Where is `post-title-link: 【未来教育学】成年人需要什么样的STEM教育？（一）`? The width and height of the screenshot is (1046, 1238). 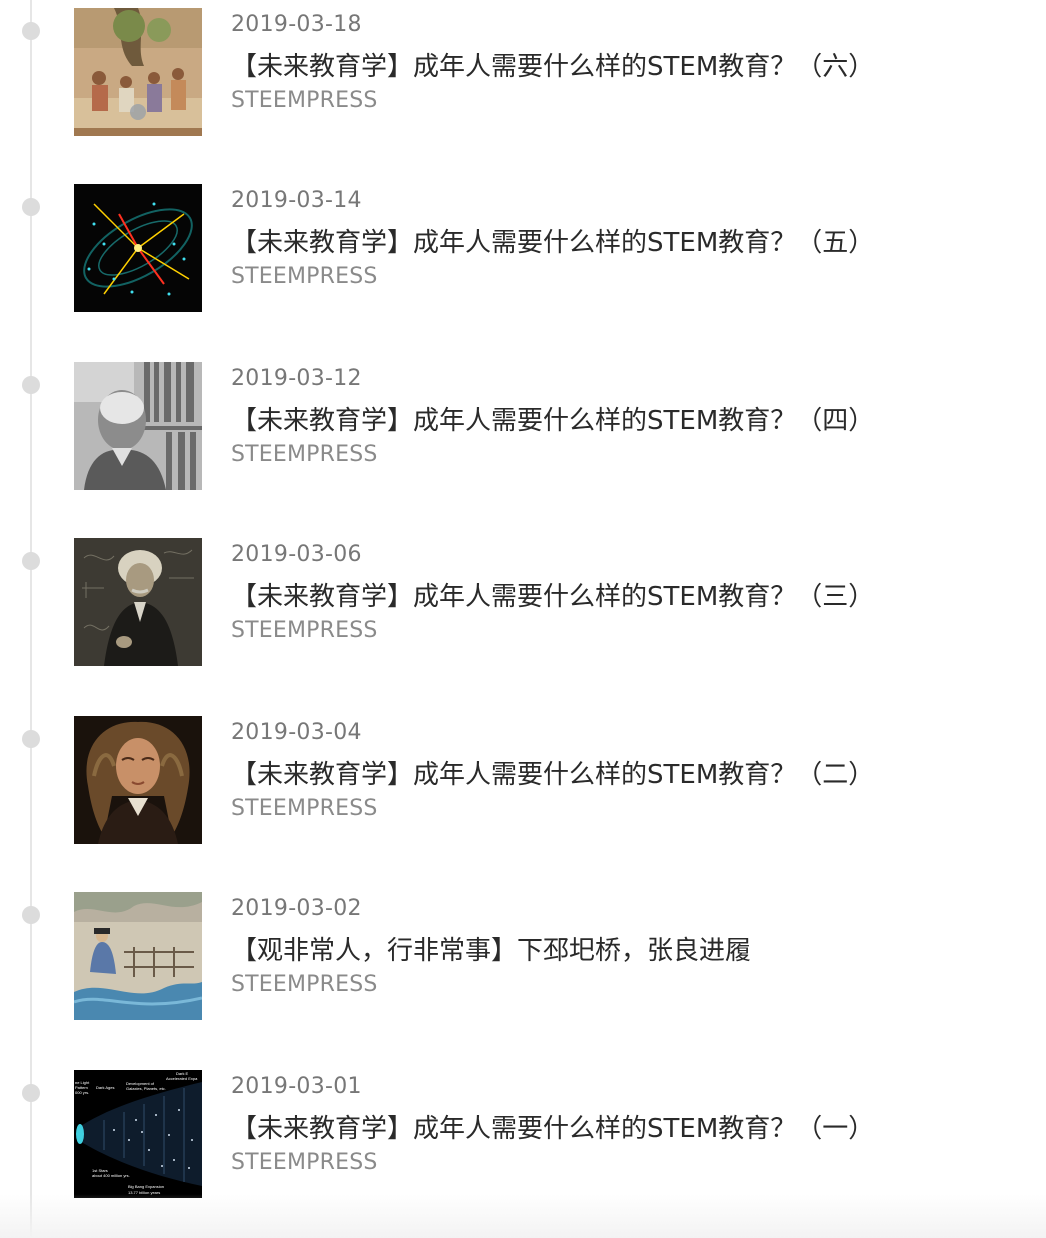 post-title-link: 【未来教育学】成年人需要什么样的STEM教育？（一） is located at coordinates (552, 1126).